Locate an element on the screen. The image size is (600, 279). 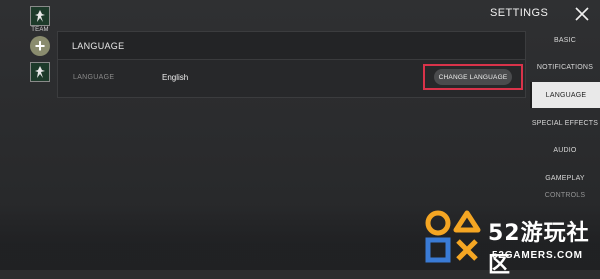
panel-title: LANGUAGE is located at coordinates (98, 46).